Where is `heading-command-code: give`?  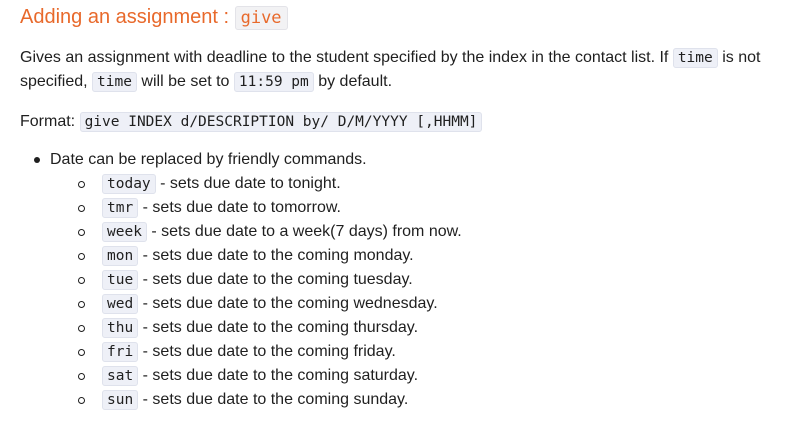 heading-command-code: give is located at coordinates (261, 18).